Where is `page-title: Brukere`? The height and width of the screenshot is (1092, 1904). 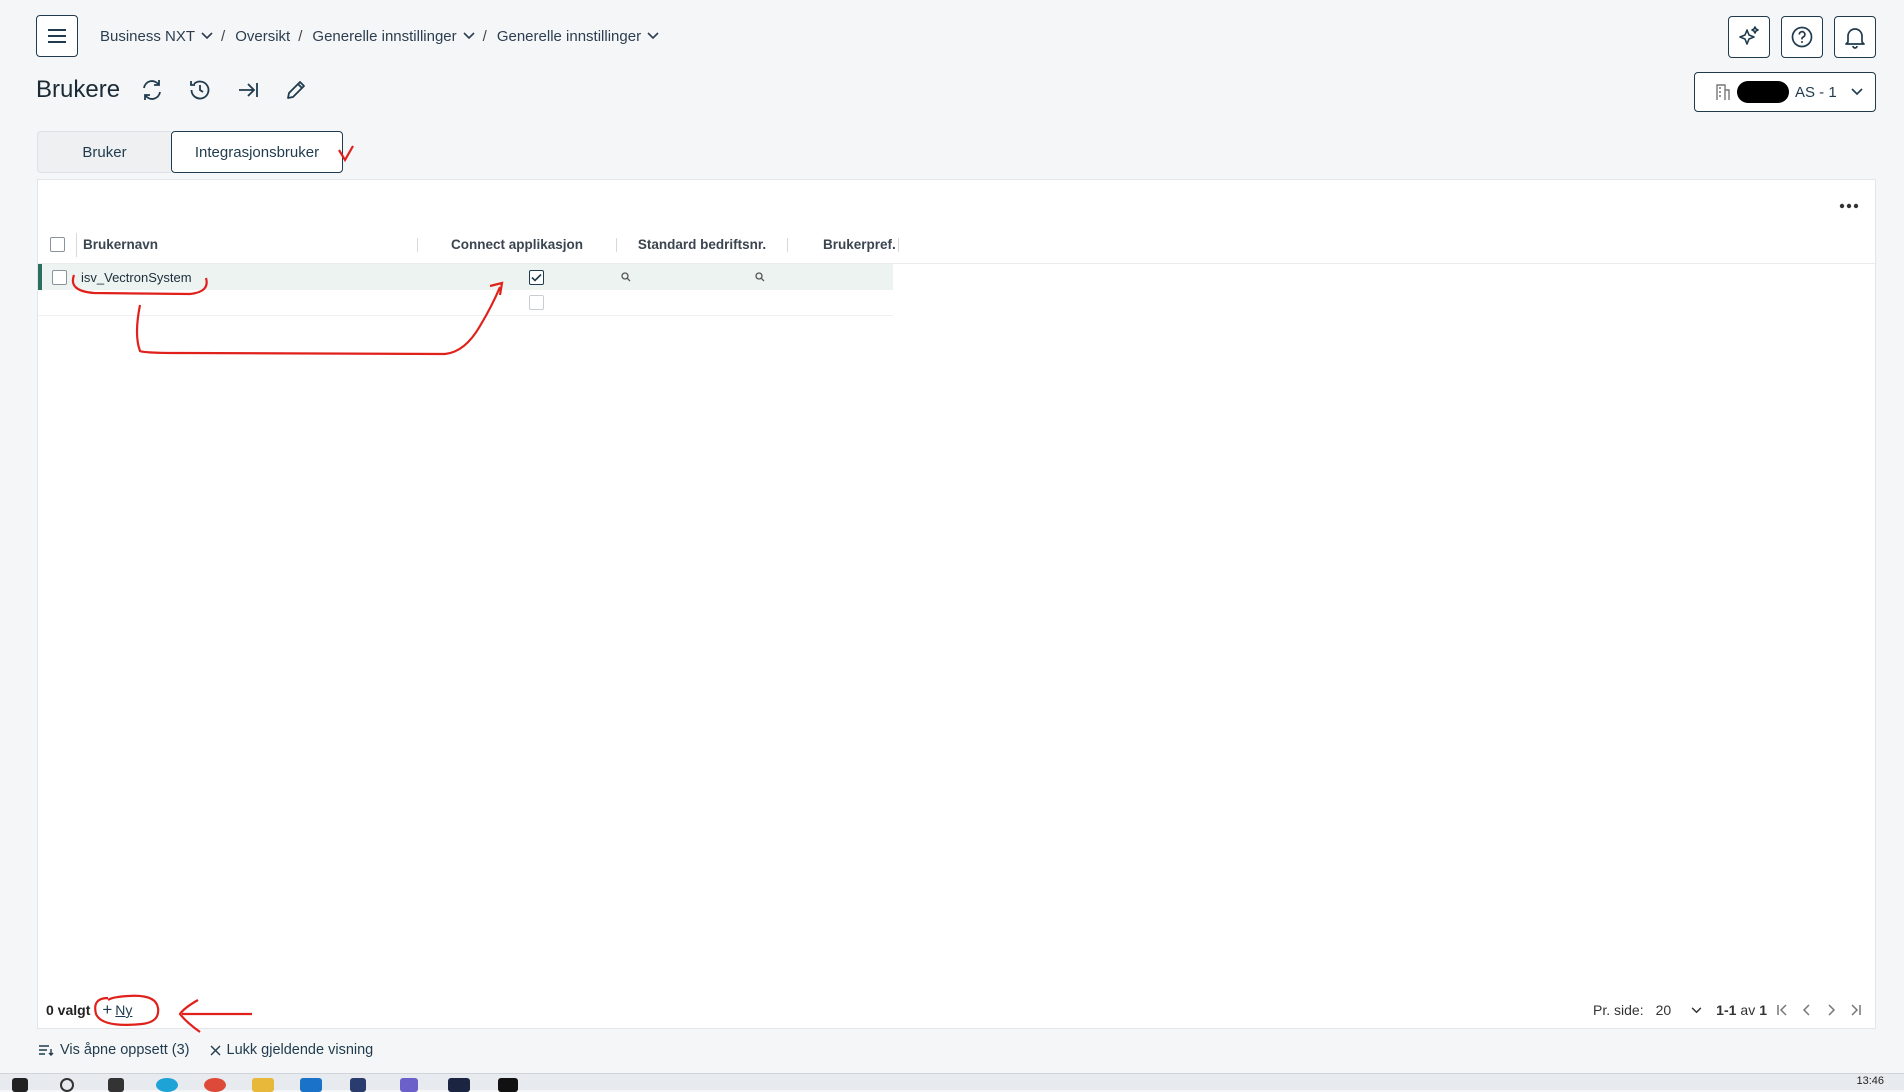
page-title: Brukere is located at coordinates (78, 89).